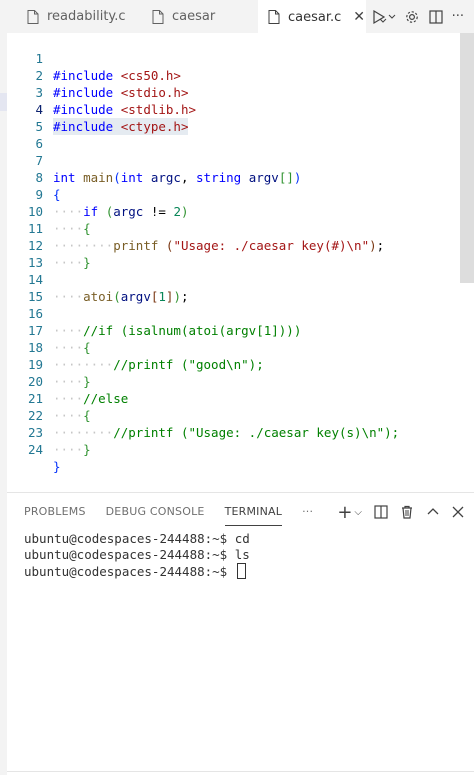 This screenshot has height=776, width=474. What do you see at coordinates (233, 194) in the screenshot?
I see `code-line: 9 ····if (argc != 2)` at bounding box center [233, 194].